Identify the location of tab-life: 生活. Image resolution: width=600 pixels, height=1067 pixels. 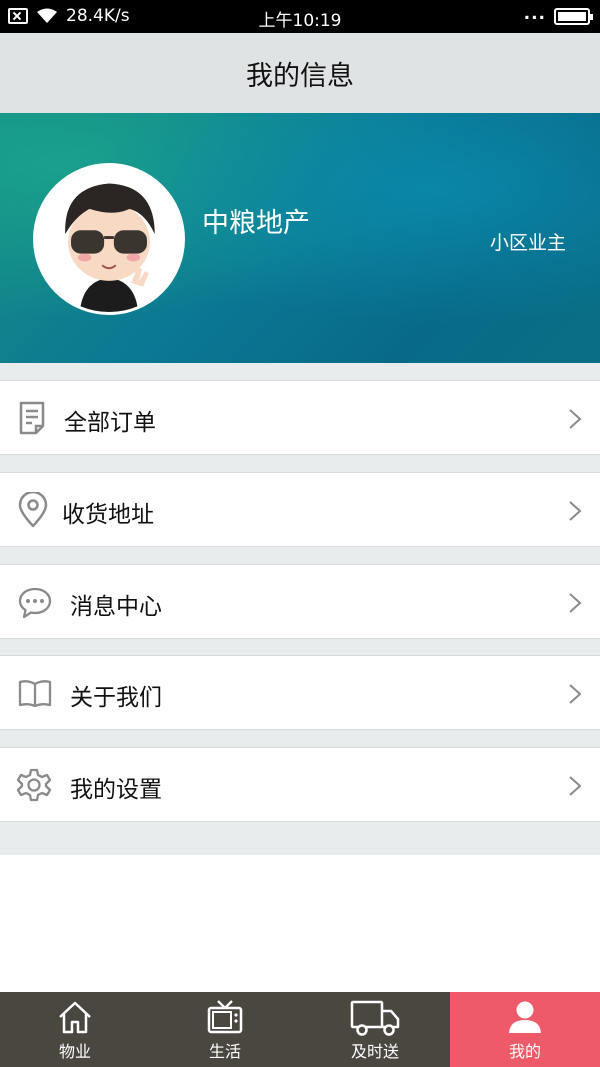
(225, 1029).